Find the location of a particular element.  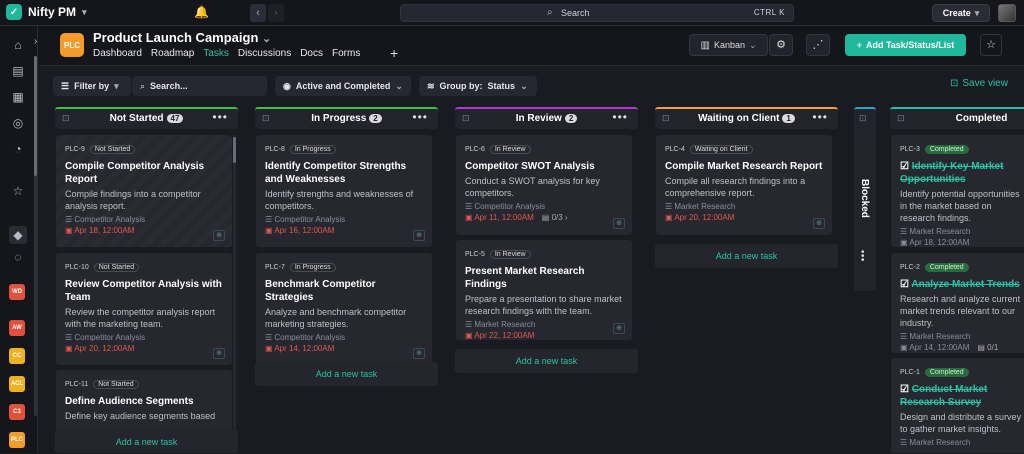

task-title: Compile Competitor Analysis Report is located at coordinates (144, 173).